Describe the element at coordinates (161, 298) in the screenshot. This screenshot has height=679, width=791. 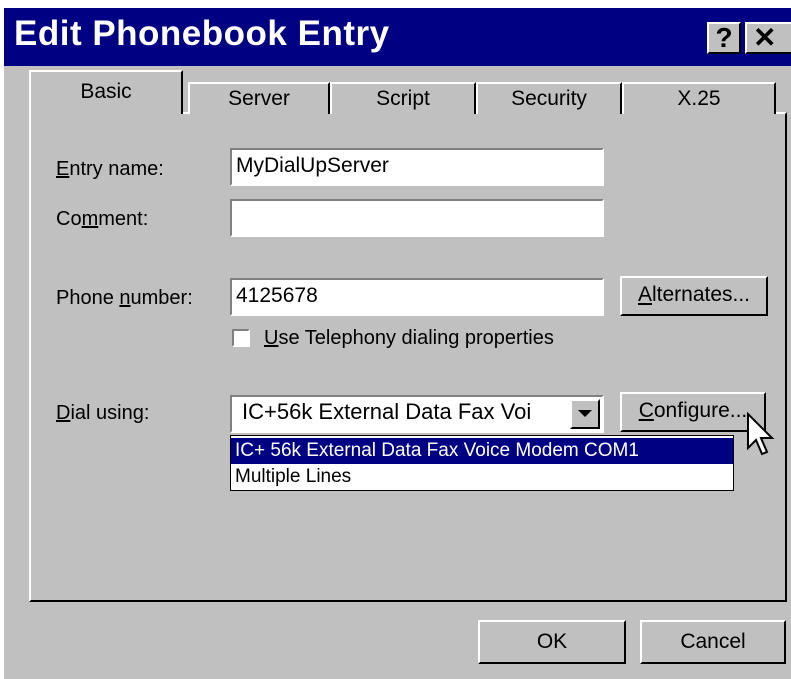
I see `phone-label-text: umber:` at that location.